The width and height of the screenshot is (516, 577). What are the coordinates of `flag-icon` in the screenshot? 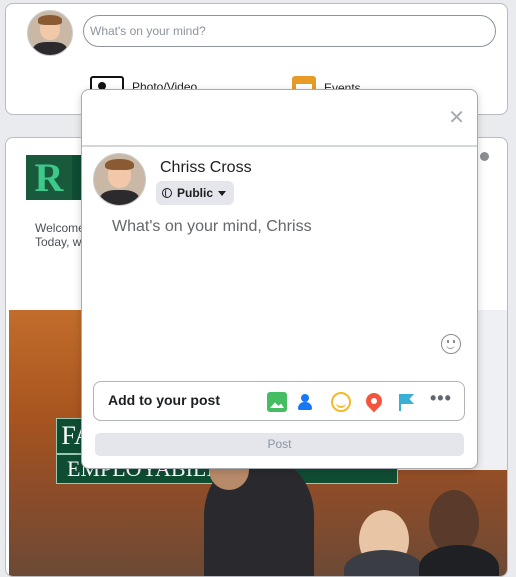 It's located at (406, 402).